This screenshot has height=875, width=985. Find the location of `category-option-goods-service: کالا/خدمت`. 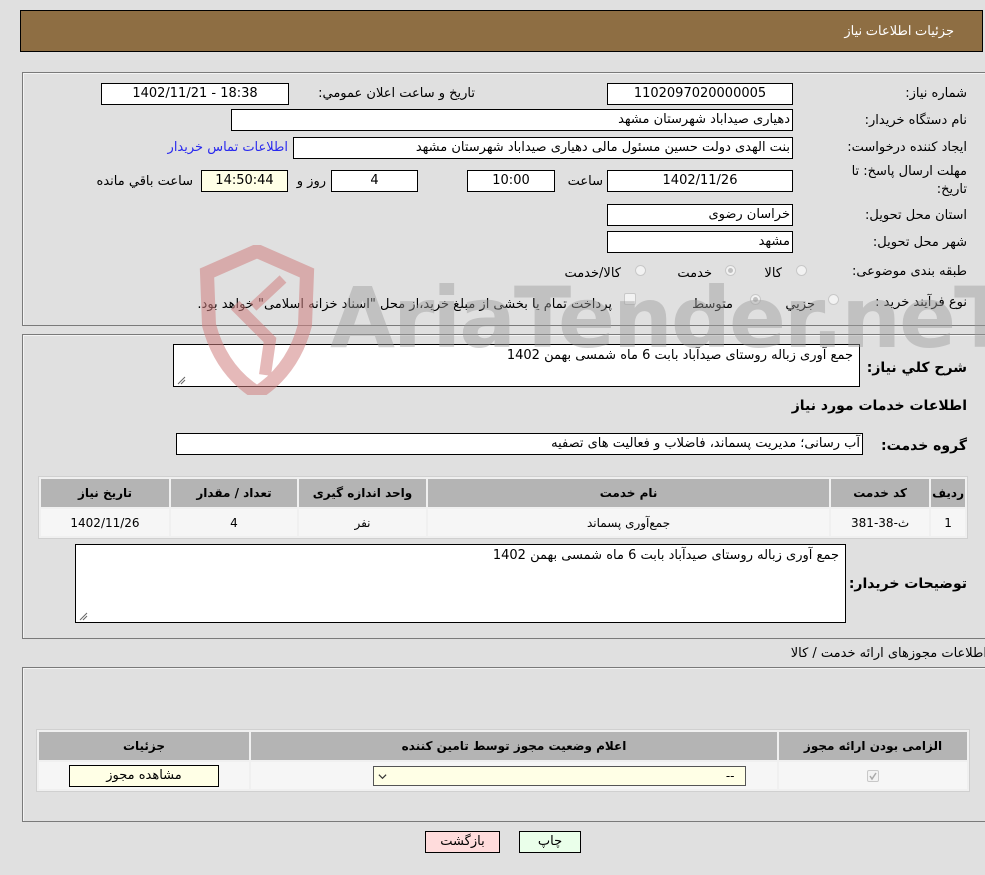

category-option-goods-service: کالا/خدمت is located at coordinates (592, 273).